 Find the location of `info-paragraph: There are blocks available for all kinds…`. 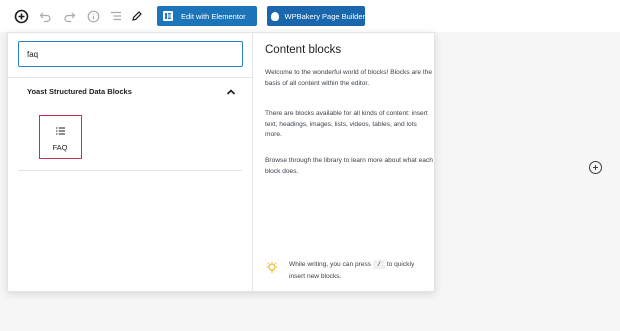

info-paragraph: There are blocks available for all kinds… is located at coordinates (346, 124).